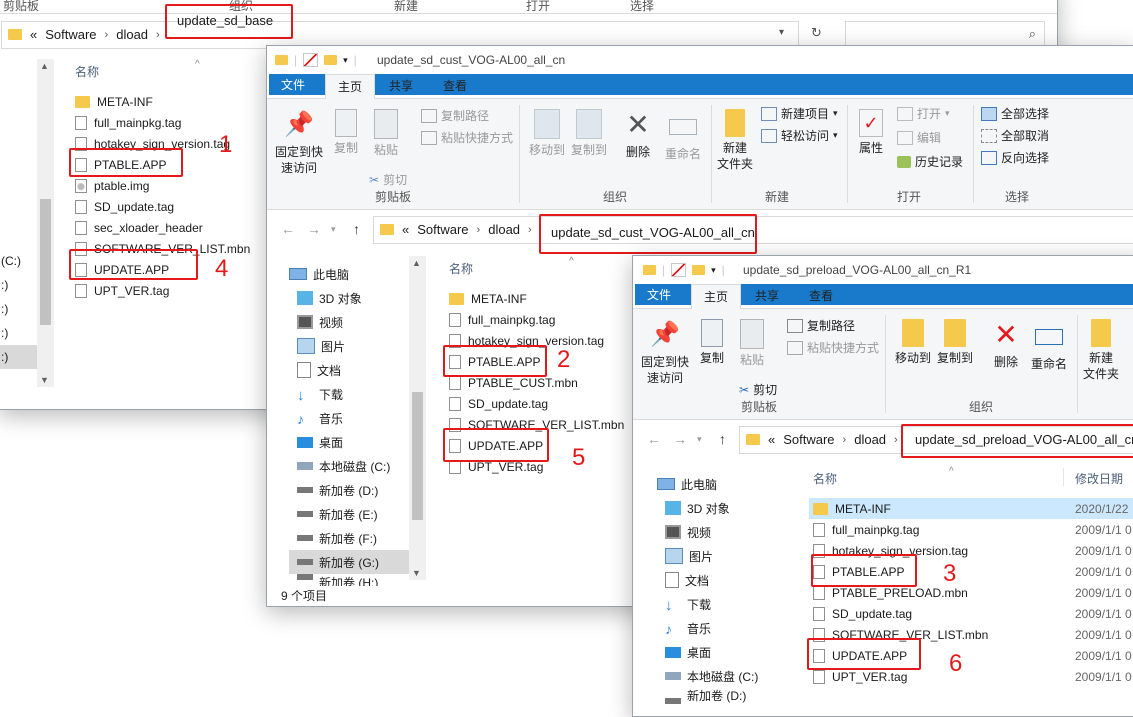 Image resolution: width=1133 pixels, height=717 pixels. I want to click on customize-dropdown-icon: ▾, so click(345, 60).